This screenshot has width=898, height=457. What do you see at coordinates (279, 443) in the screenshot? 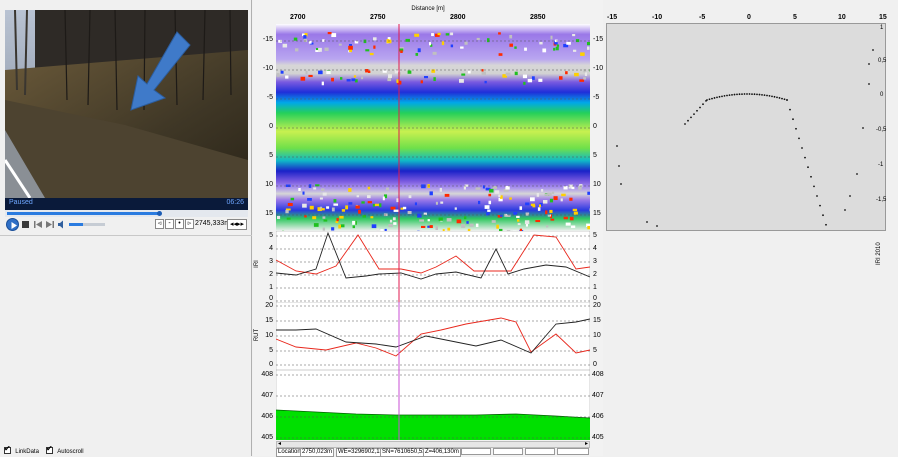
I see `scroll-left-icon: ◂` at bounding box center [279, 443].